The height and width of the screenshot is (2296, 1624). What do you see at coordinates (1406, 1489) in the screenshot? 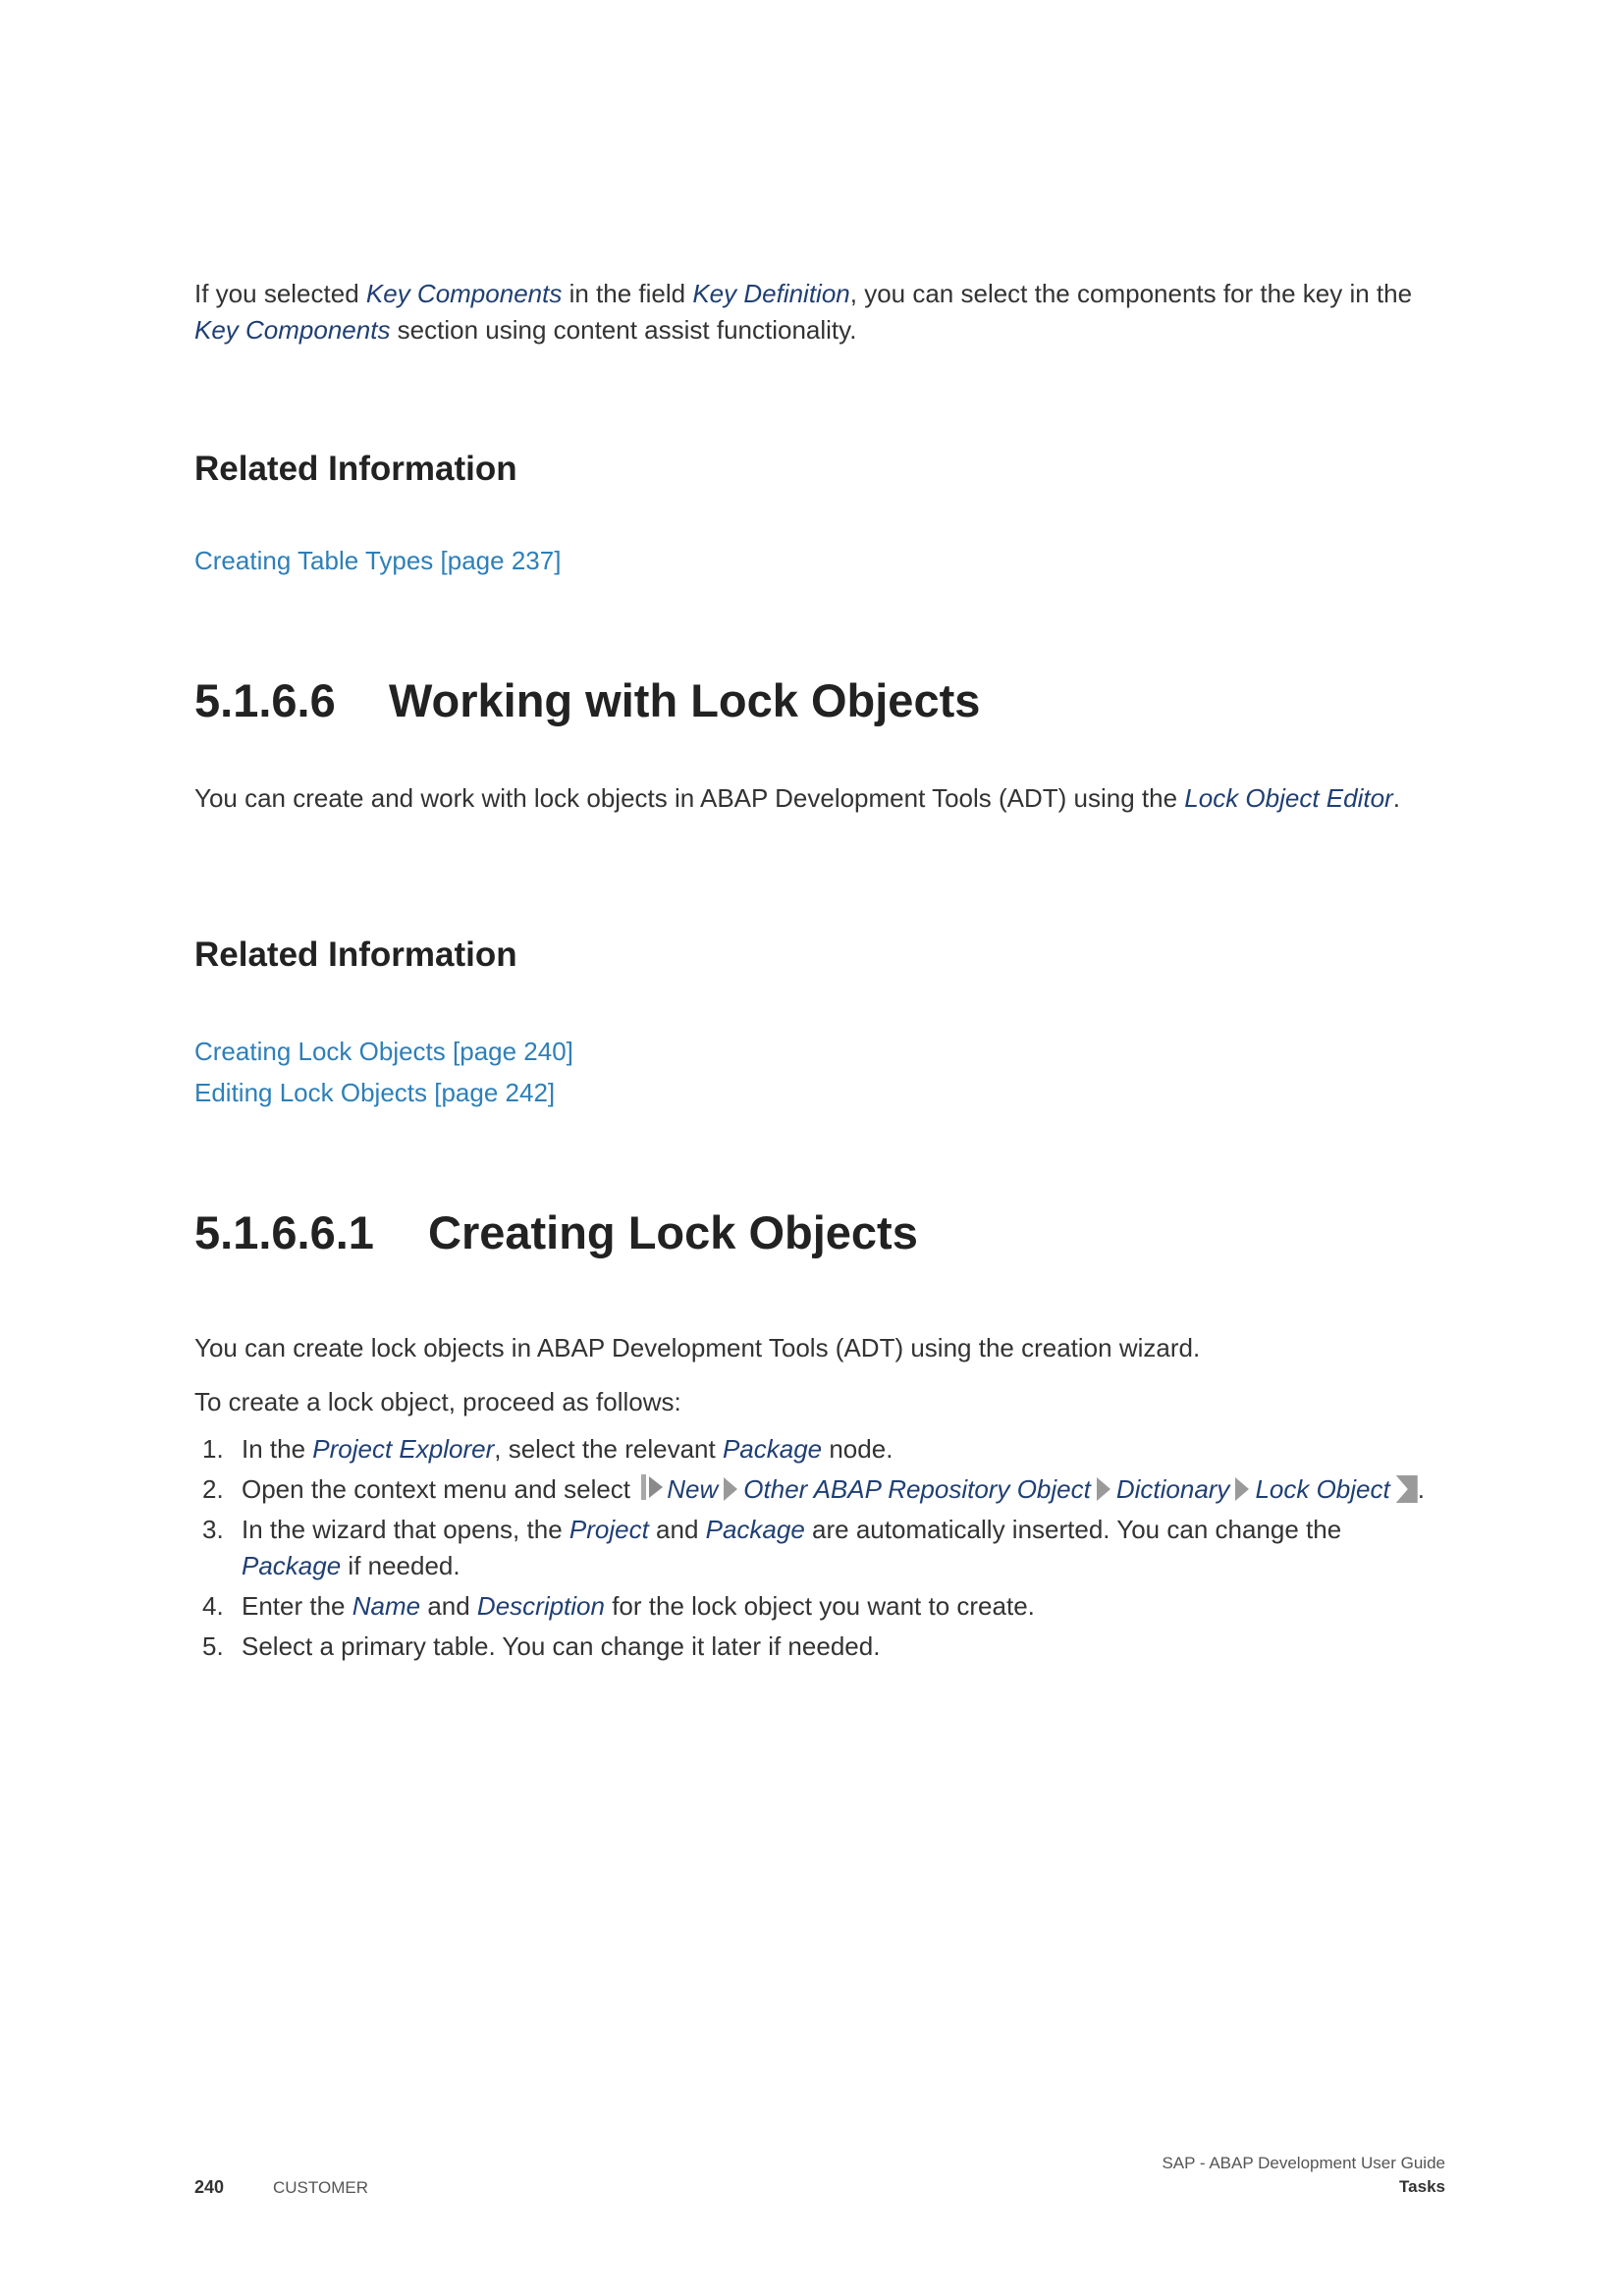
I see `menu-path-end-icon` at bounding box center [1406, 1489].